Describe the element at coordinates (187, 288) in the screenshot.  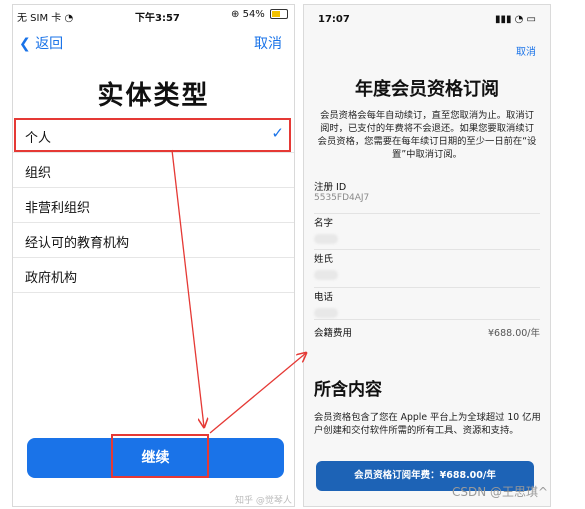
I see `arrow-to-continue` at that location.